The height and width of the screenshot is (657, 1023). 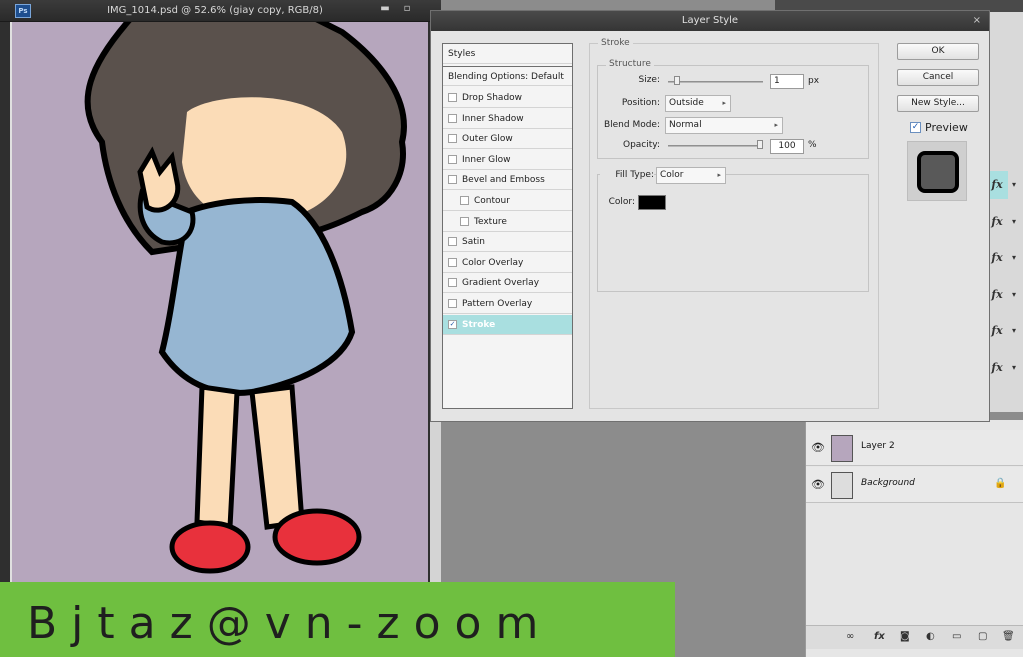 I want to click on blending-options-item: Blending Options: Default, so click(x=507, y=76).